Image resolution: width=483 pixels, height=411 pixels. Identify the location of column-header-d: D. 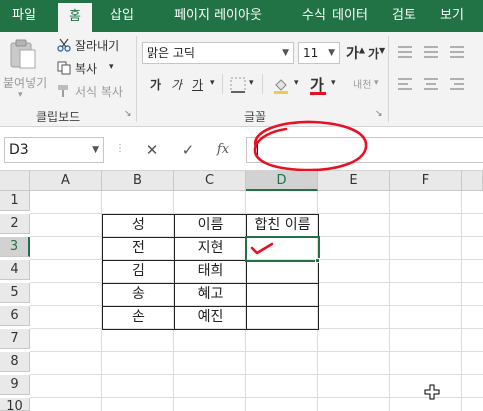
(282, 181).